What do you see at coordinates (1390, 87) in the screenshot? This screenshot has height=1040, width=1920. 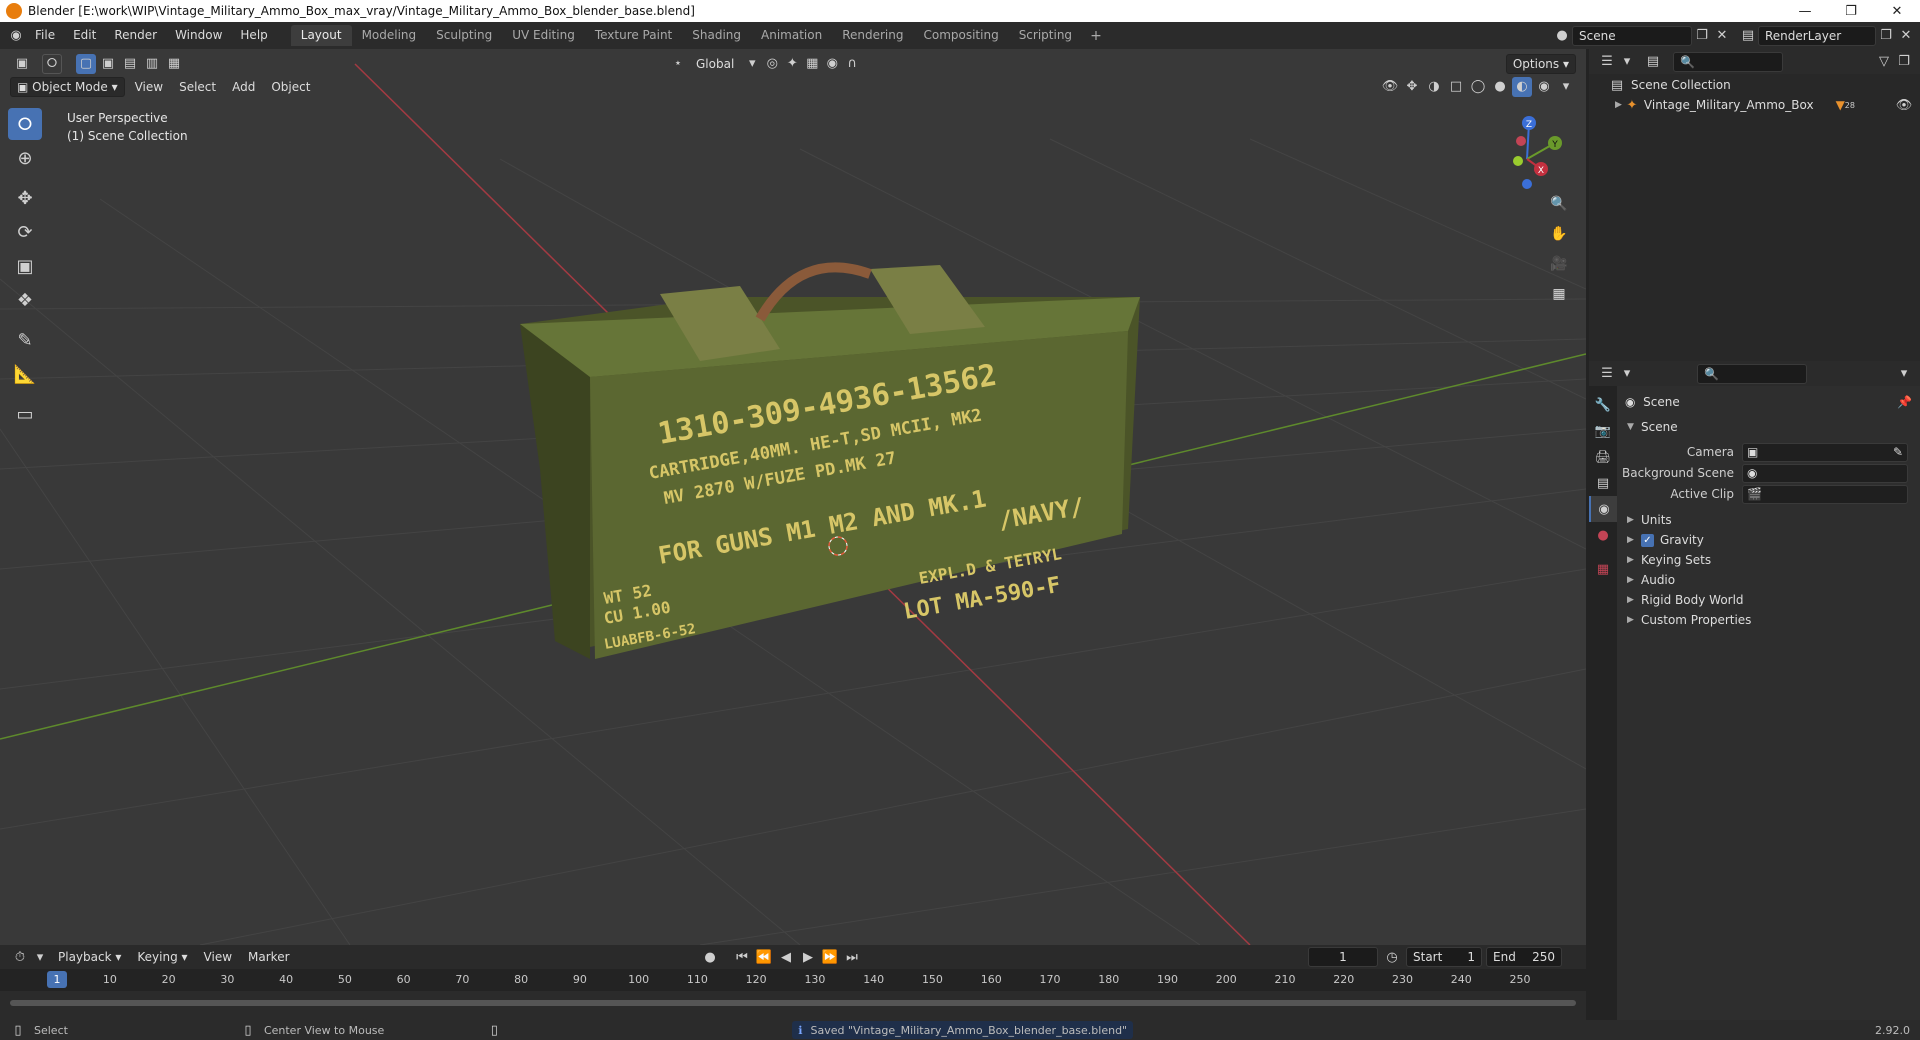 I see `visibility-icon: 👁` at bounding box center [1390, 87].